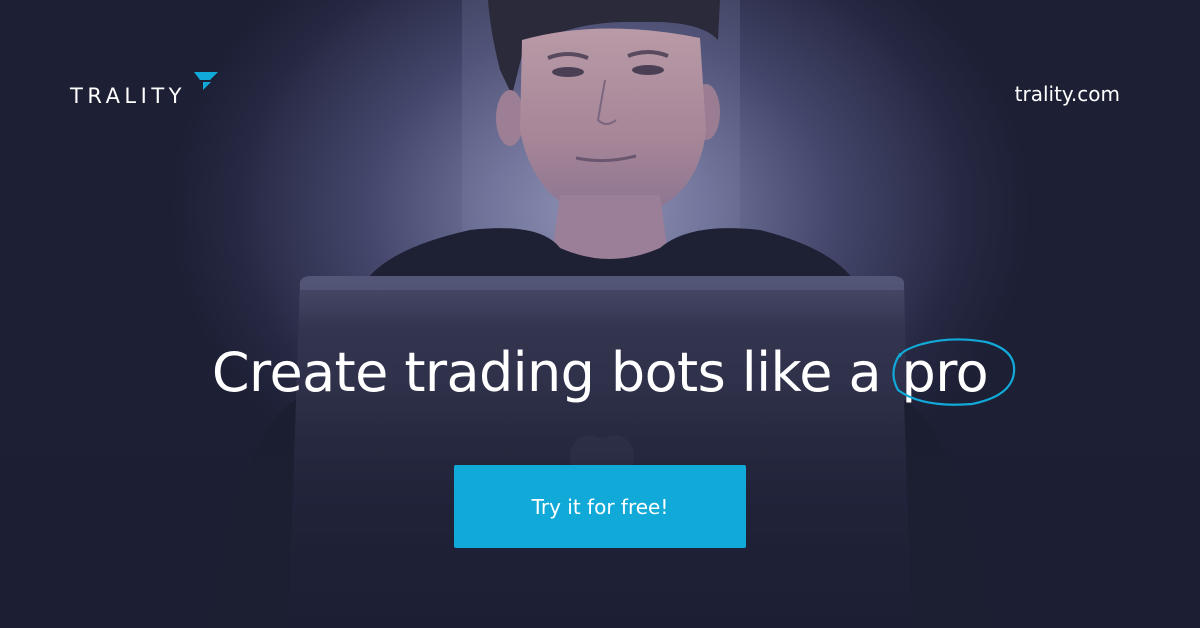  What do you see at coordinates (546, 372) in the screenshot?
I see `headline-main-text: Create trading bots like a` at bounding box center [546, 372].